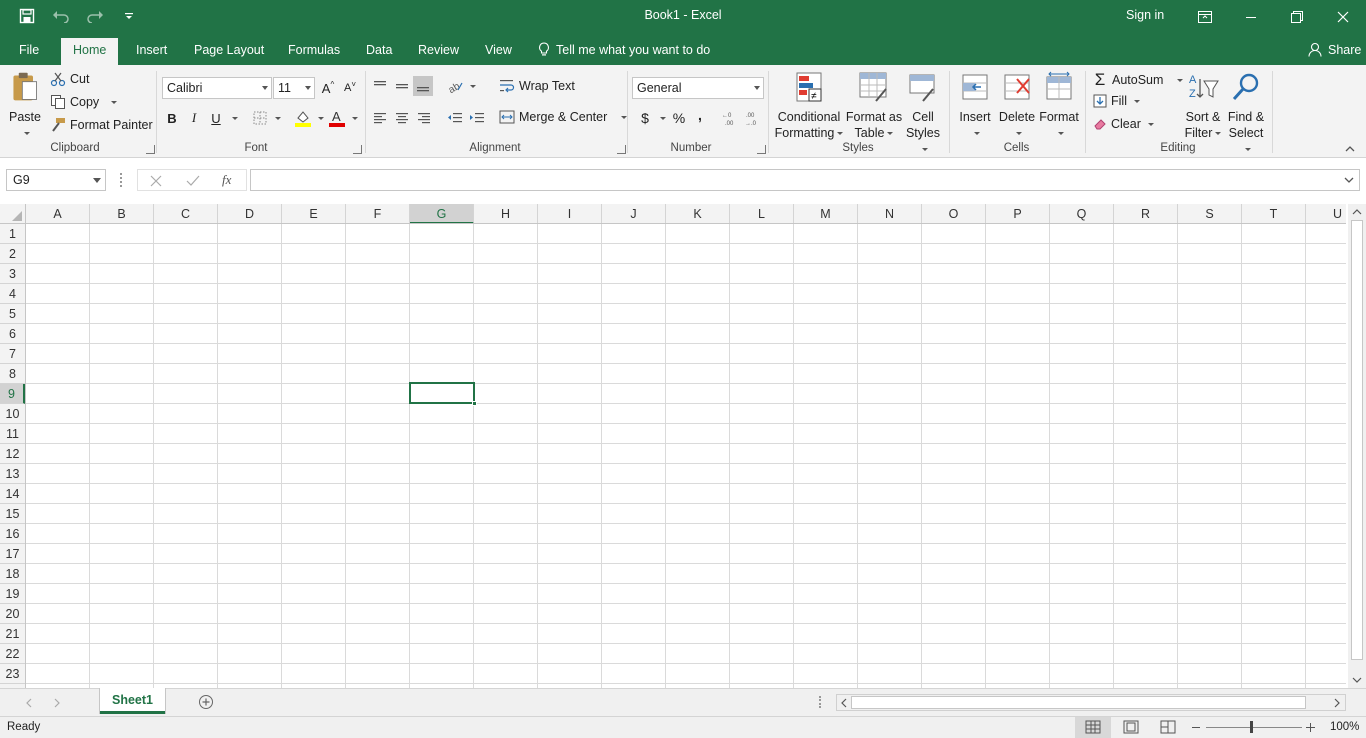  Describe the element at coordinates (826, 213) in the screenshot. I see `column-header-m: M` at that location.